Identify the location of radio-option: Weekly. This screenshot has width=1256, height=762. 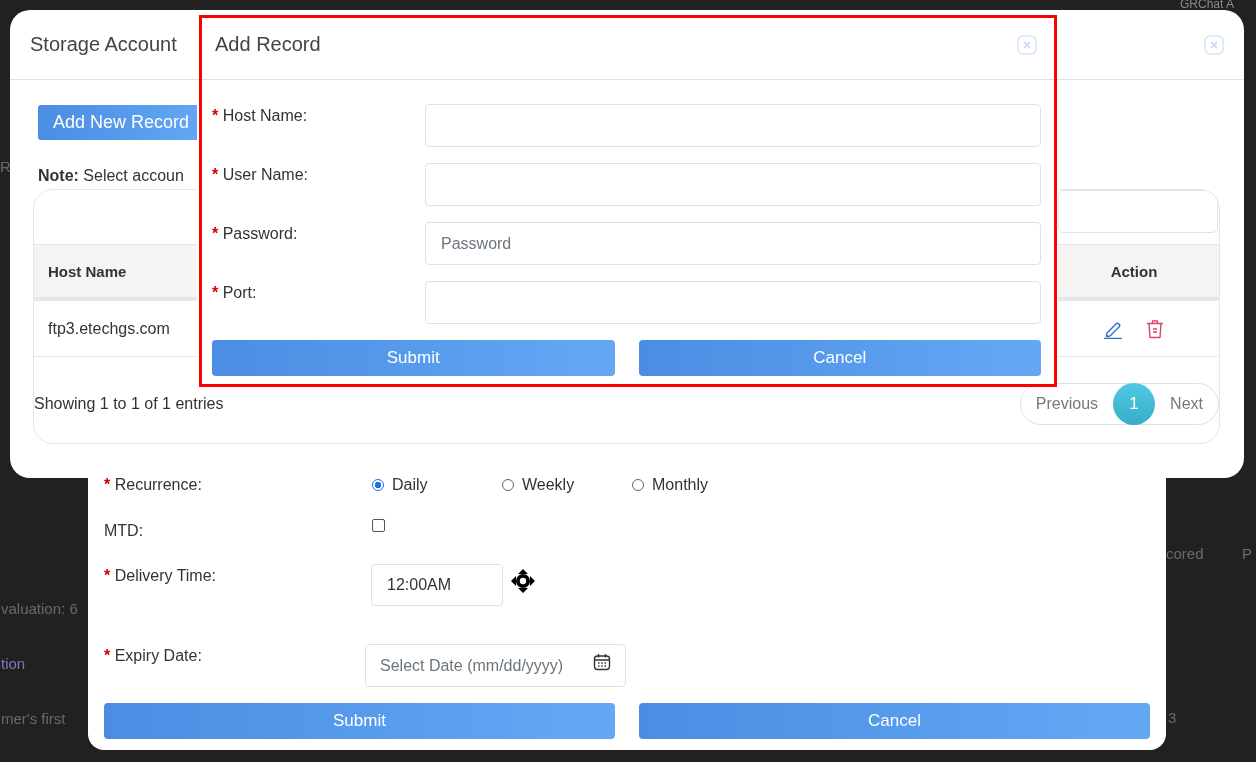
(567, 485).